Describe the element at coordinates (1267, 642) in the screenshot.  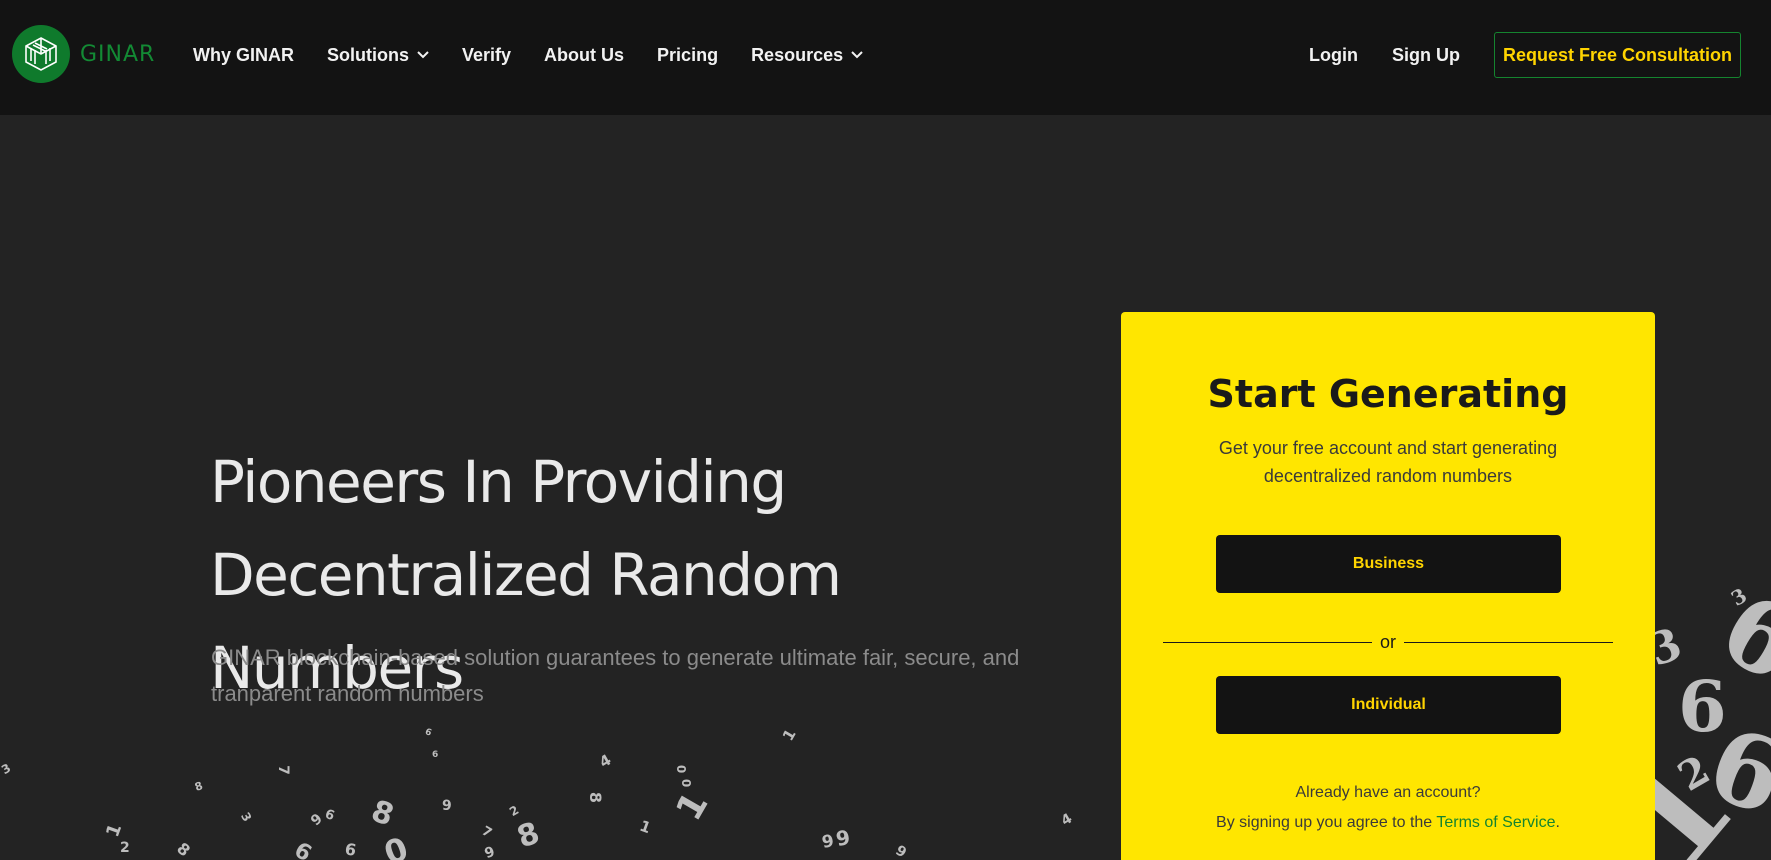
I see `divider-line-left` at that location.